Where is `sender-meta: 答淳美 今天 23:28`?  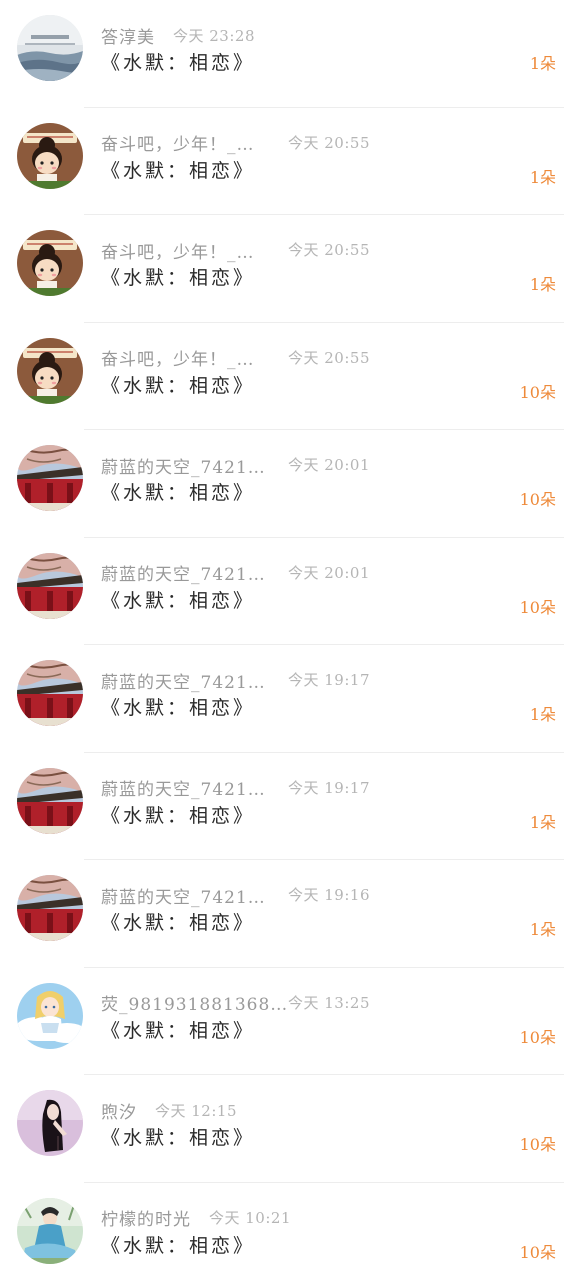
sender-meta: 答淳美 今天 23:28 is located at coordinates (178, 35).